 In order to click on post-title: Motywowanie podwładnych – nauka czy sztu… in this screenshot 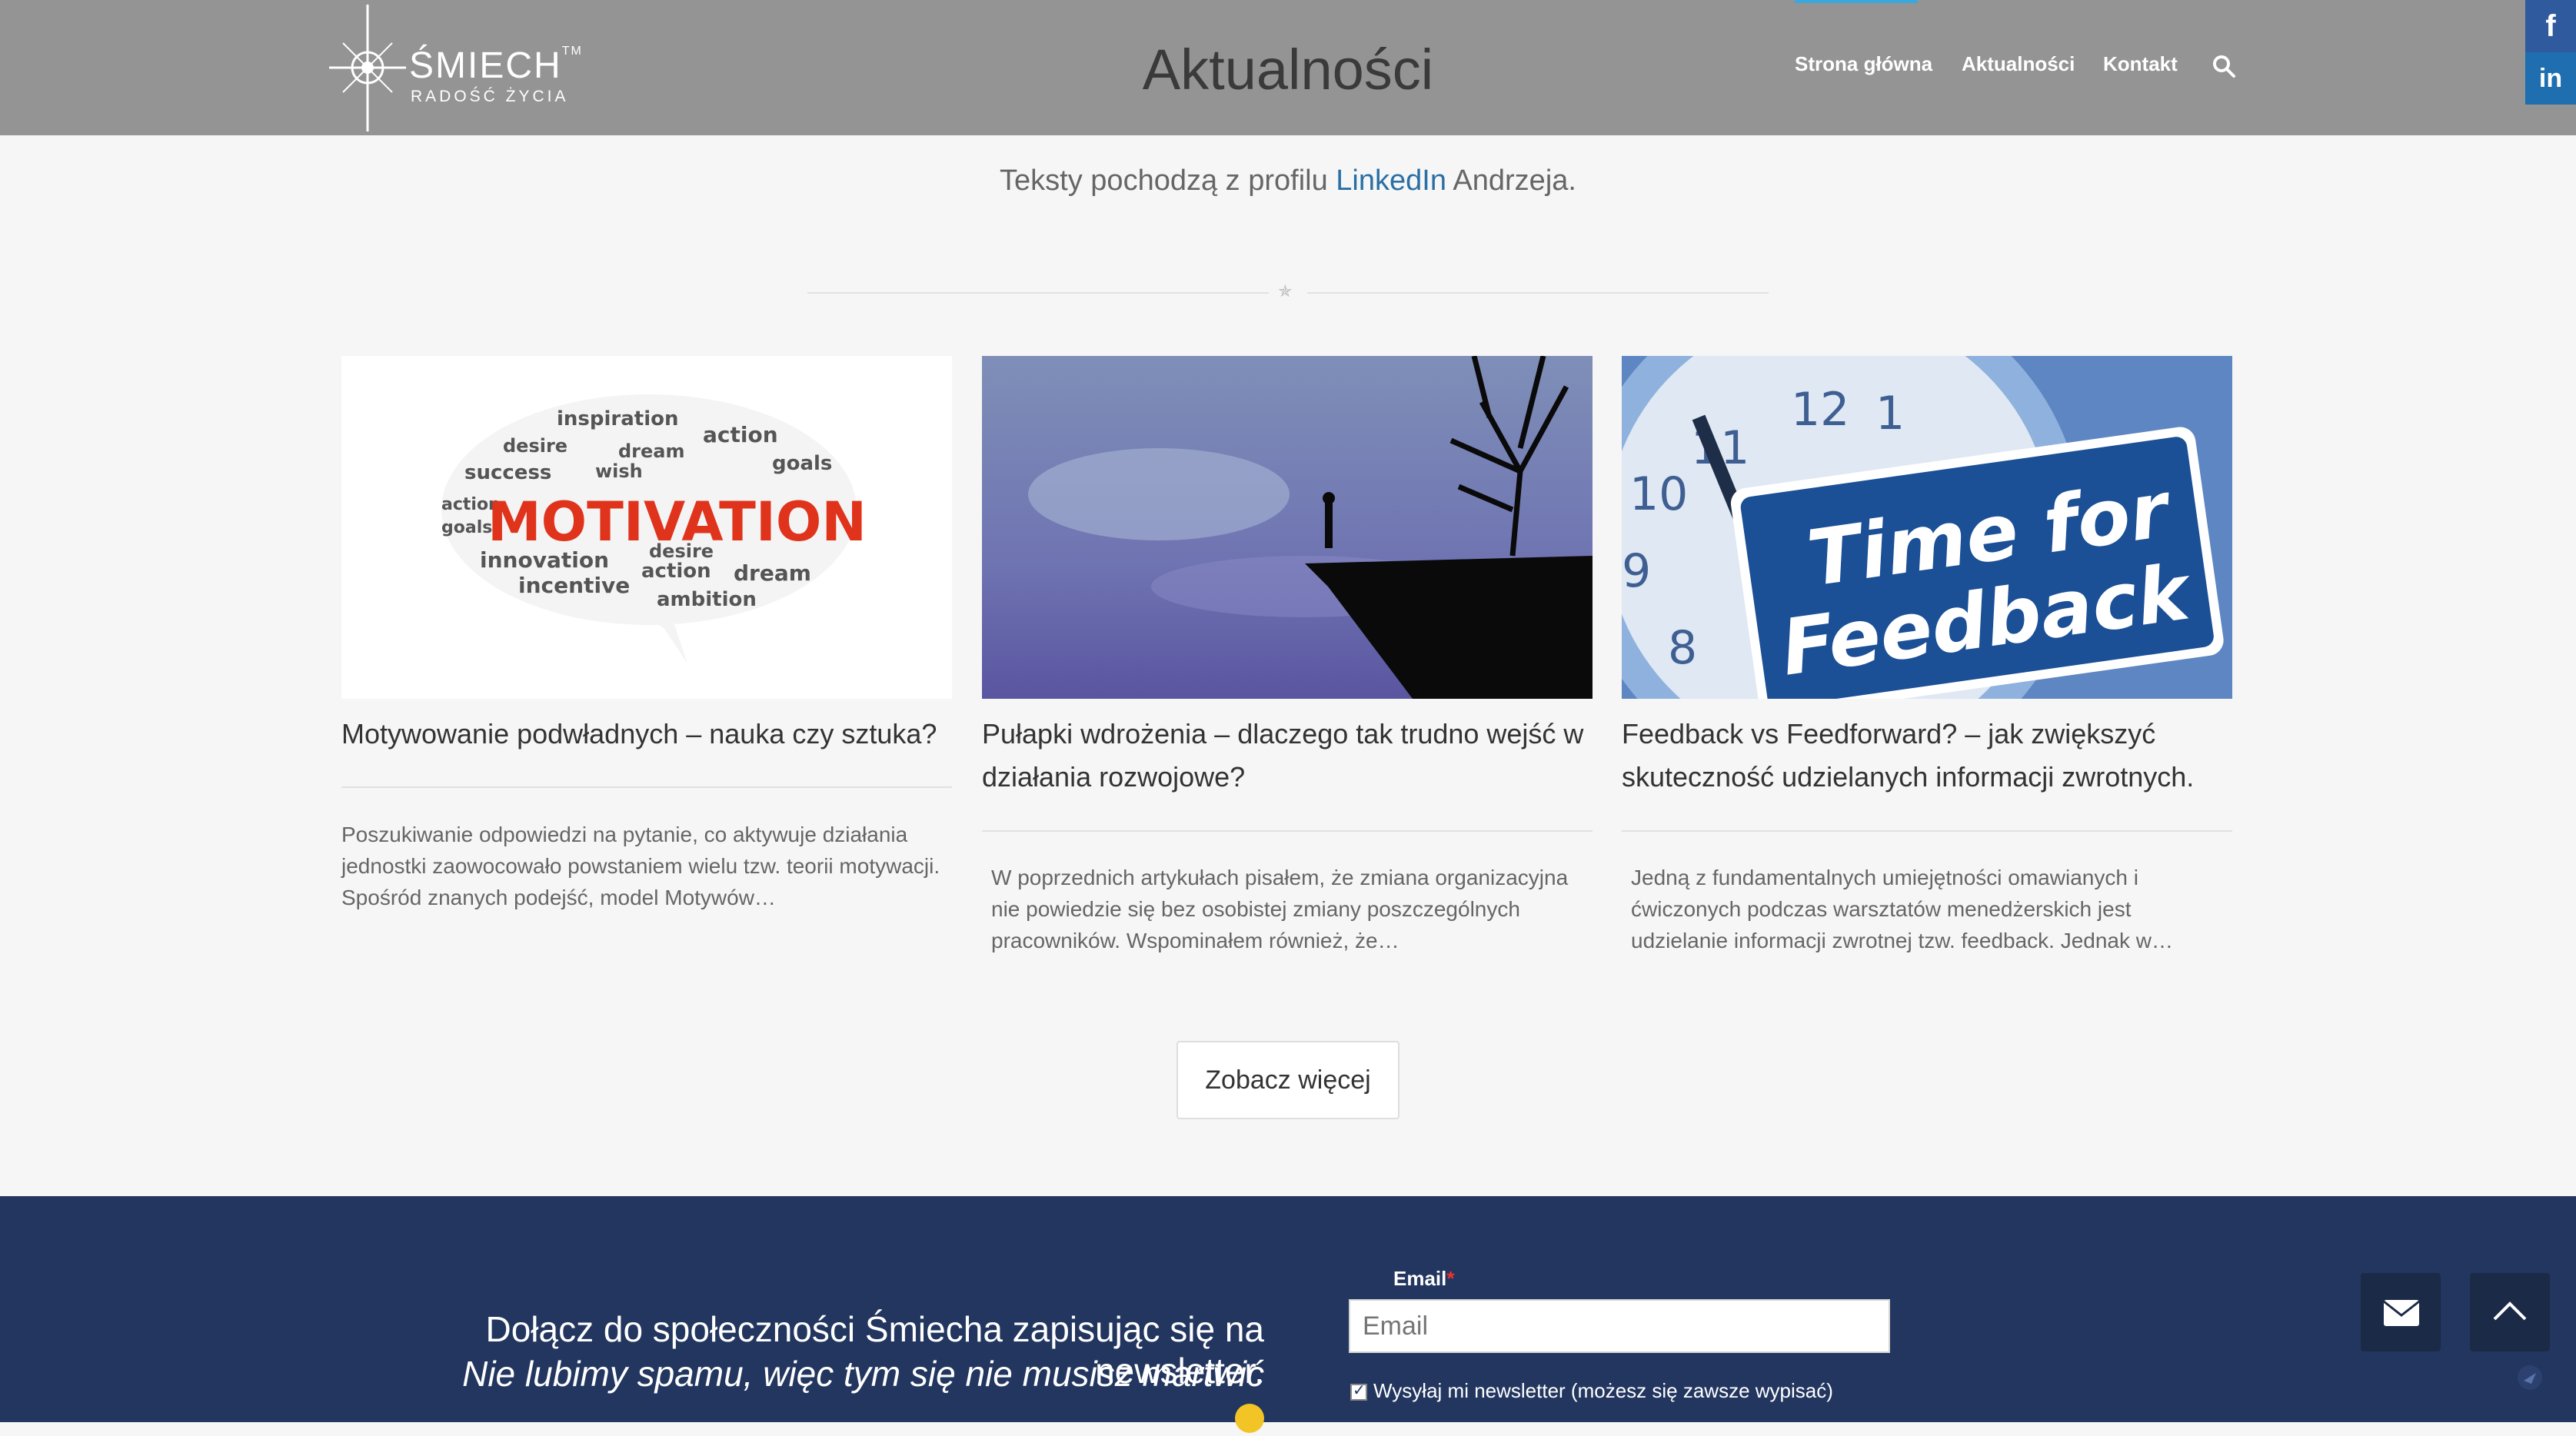, I will do `click(647, 734)`.